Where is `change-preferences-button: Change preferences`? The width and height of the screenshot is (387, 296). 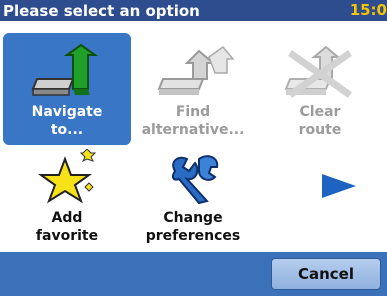
change-preferences-button: Change preferences is located at coordinates (193, 195).